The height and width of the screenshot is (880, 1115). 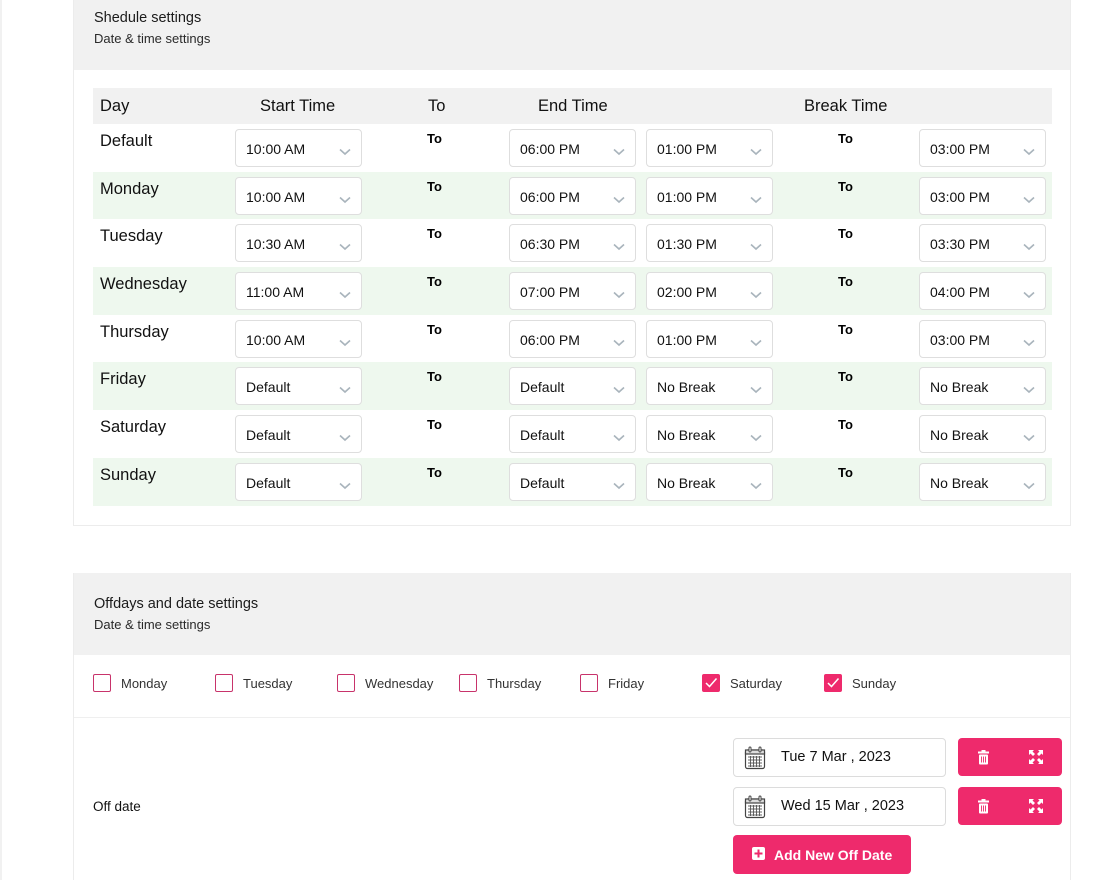 I want to click on offday-checkbox-saturday: Saturday, so click(x=742, y=683).